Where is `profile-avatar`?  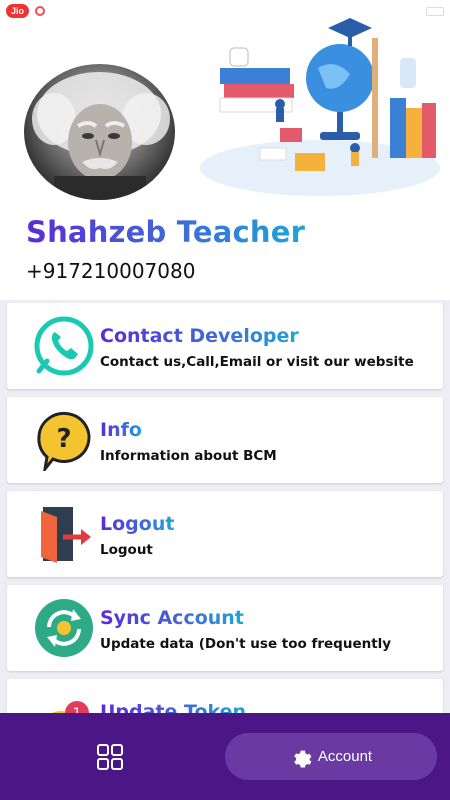
profile-avatar is located at coordinates (99, 132).